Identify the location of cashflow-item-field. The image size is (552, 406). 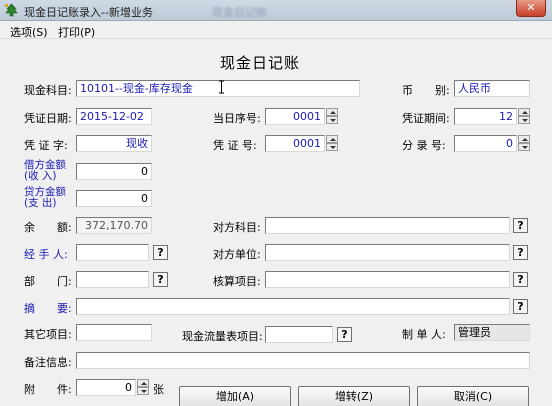
(299, 334).